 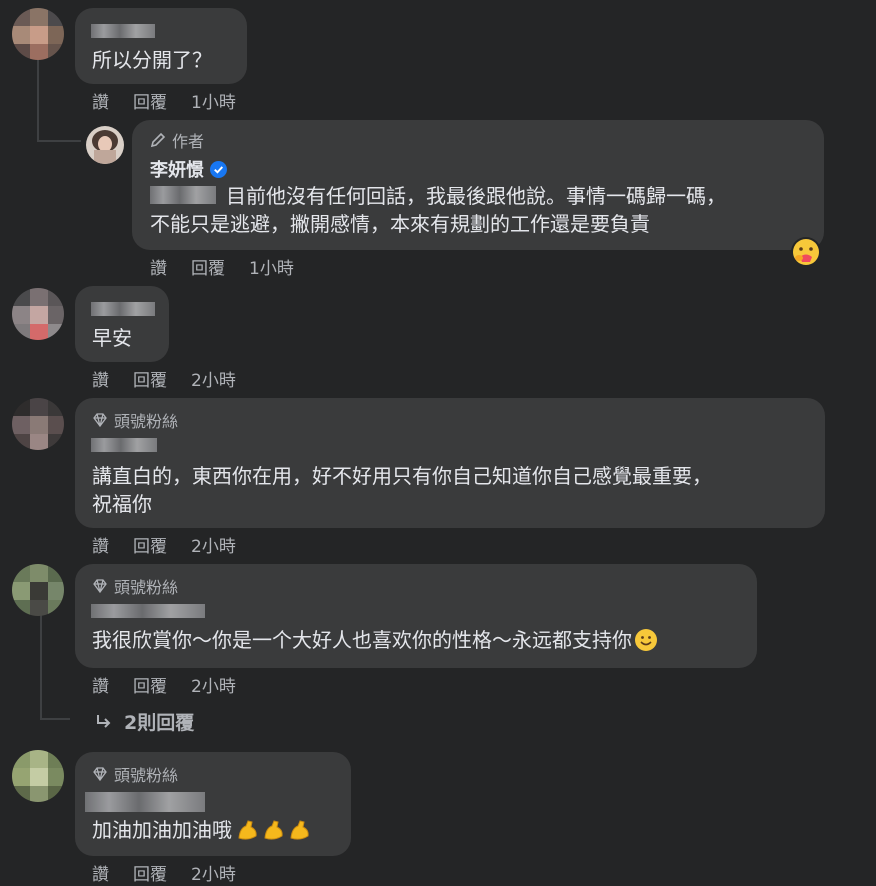 What do you see at coordinates (122, 324) in the screenshot?
I see `comment-bubble: 早安` at bounding box center [122, 324].